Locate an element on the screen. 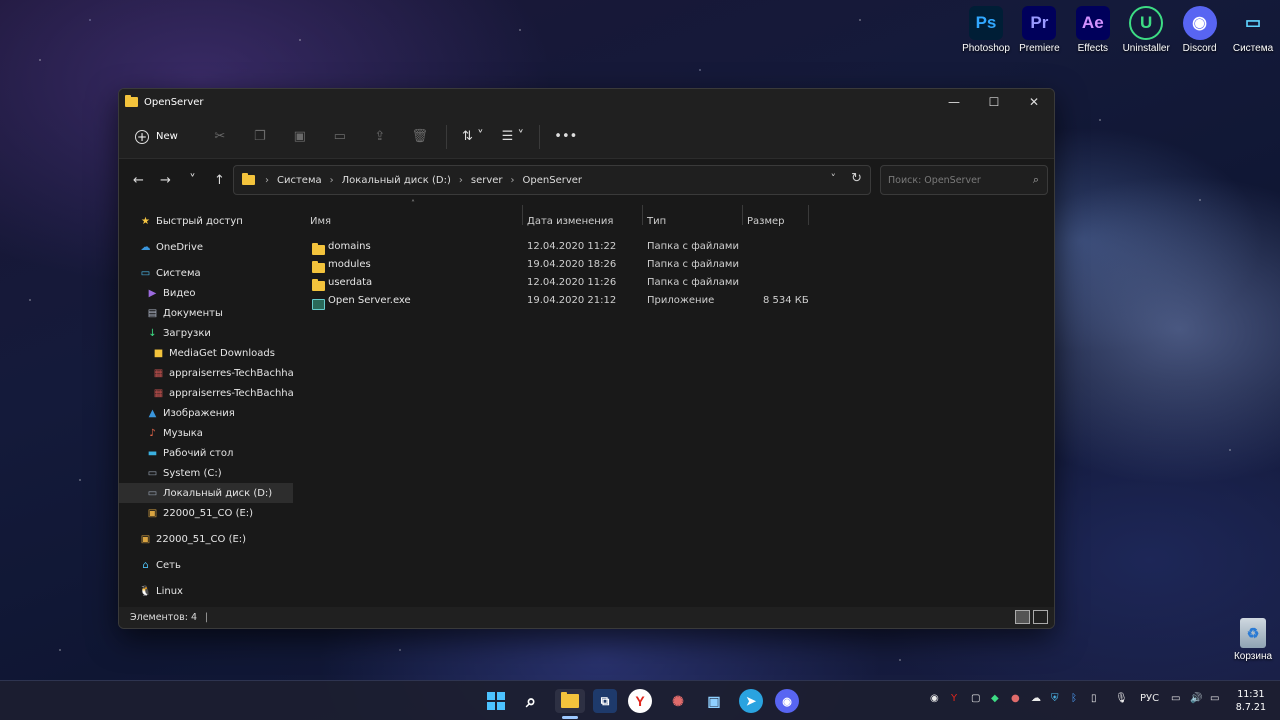 The image size is (1280, 720). sidebar-item: ★ Быстрый доступ is located at coordinates (206, 221).